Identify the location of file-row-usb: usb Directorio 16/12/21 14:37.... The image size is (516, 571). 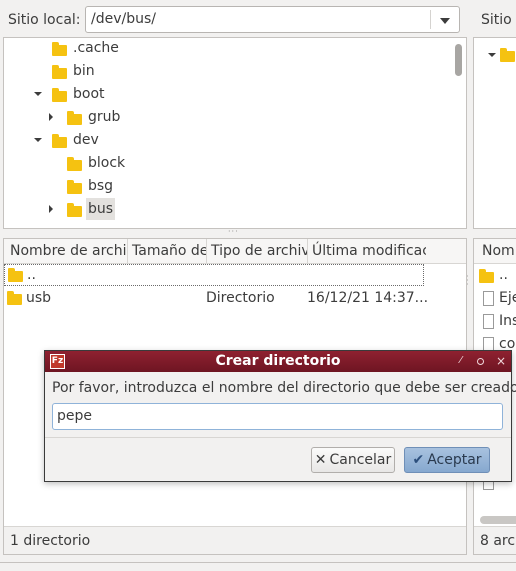
(235, 298).